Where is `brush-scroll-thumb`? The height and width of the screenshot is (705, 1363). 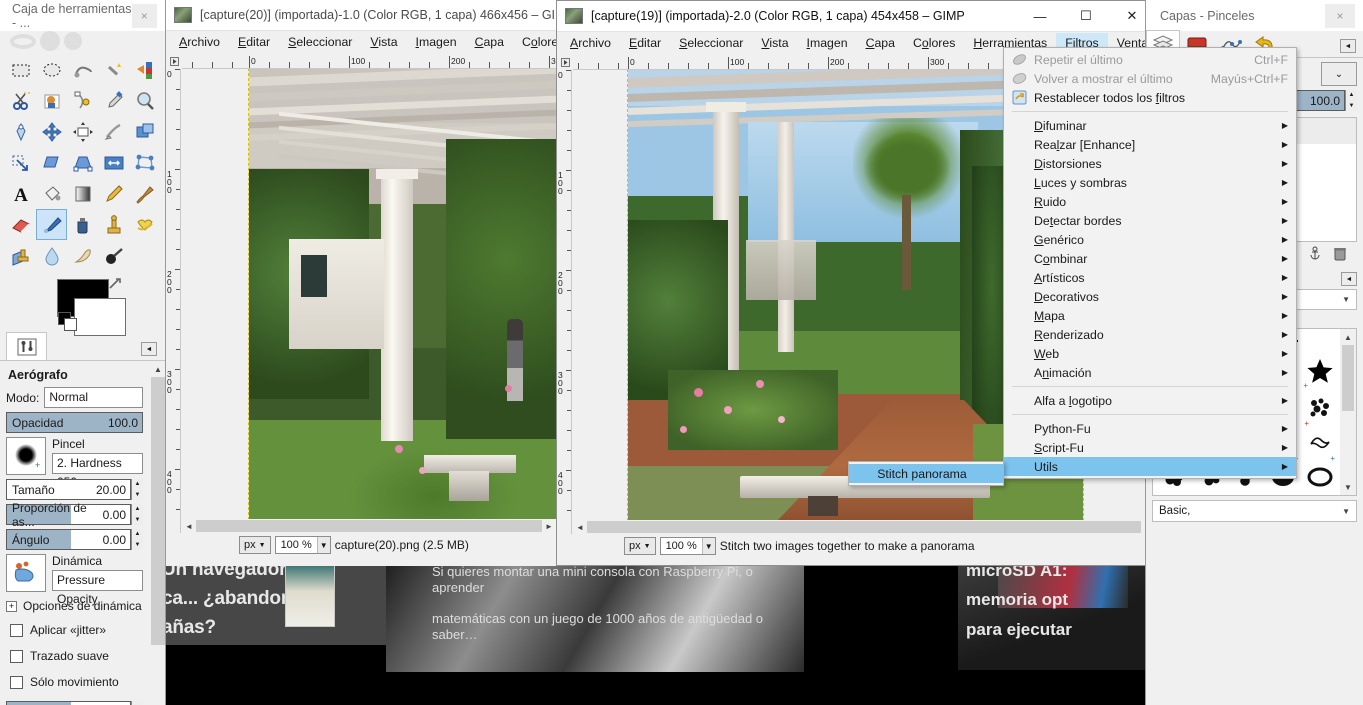 brush-scroll-thumb is located at coordinates (1348, 378).